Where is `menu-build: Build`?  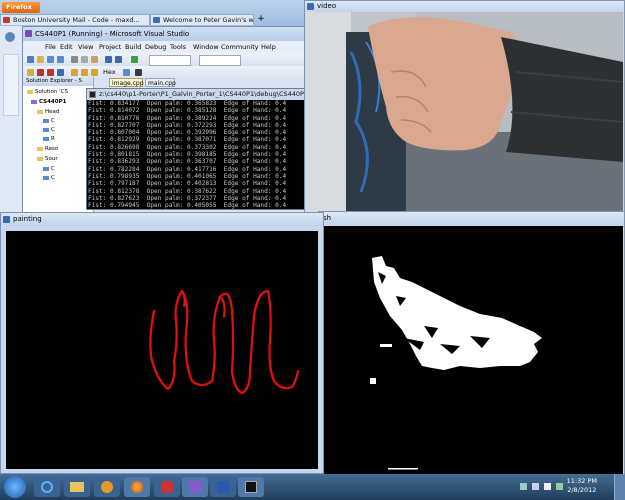
menu-build: Build is located at coordinates (133, 47).